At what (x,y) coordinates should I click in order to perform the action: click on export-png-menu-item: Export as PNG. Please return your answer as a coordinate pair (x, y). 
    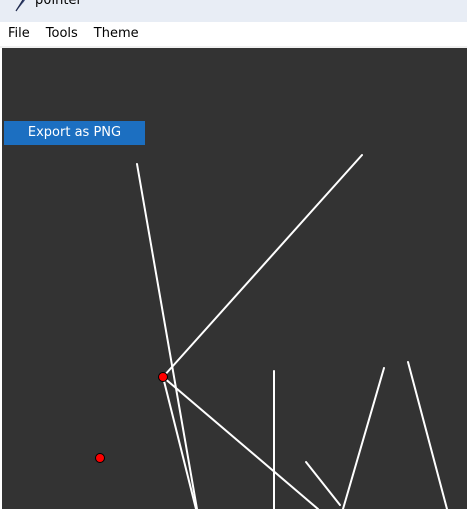
    Looking at the image, I should click on (74, 133).